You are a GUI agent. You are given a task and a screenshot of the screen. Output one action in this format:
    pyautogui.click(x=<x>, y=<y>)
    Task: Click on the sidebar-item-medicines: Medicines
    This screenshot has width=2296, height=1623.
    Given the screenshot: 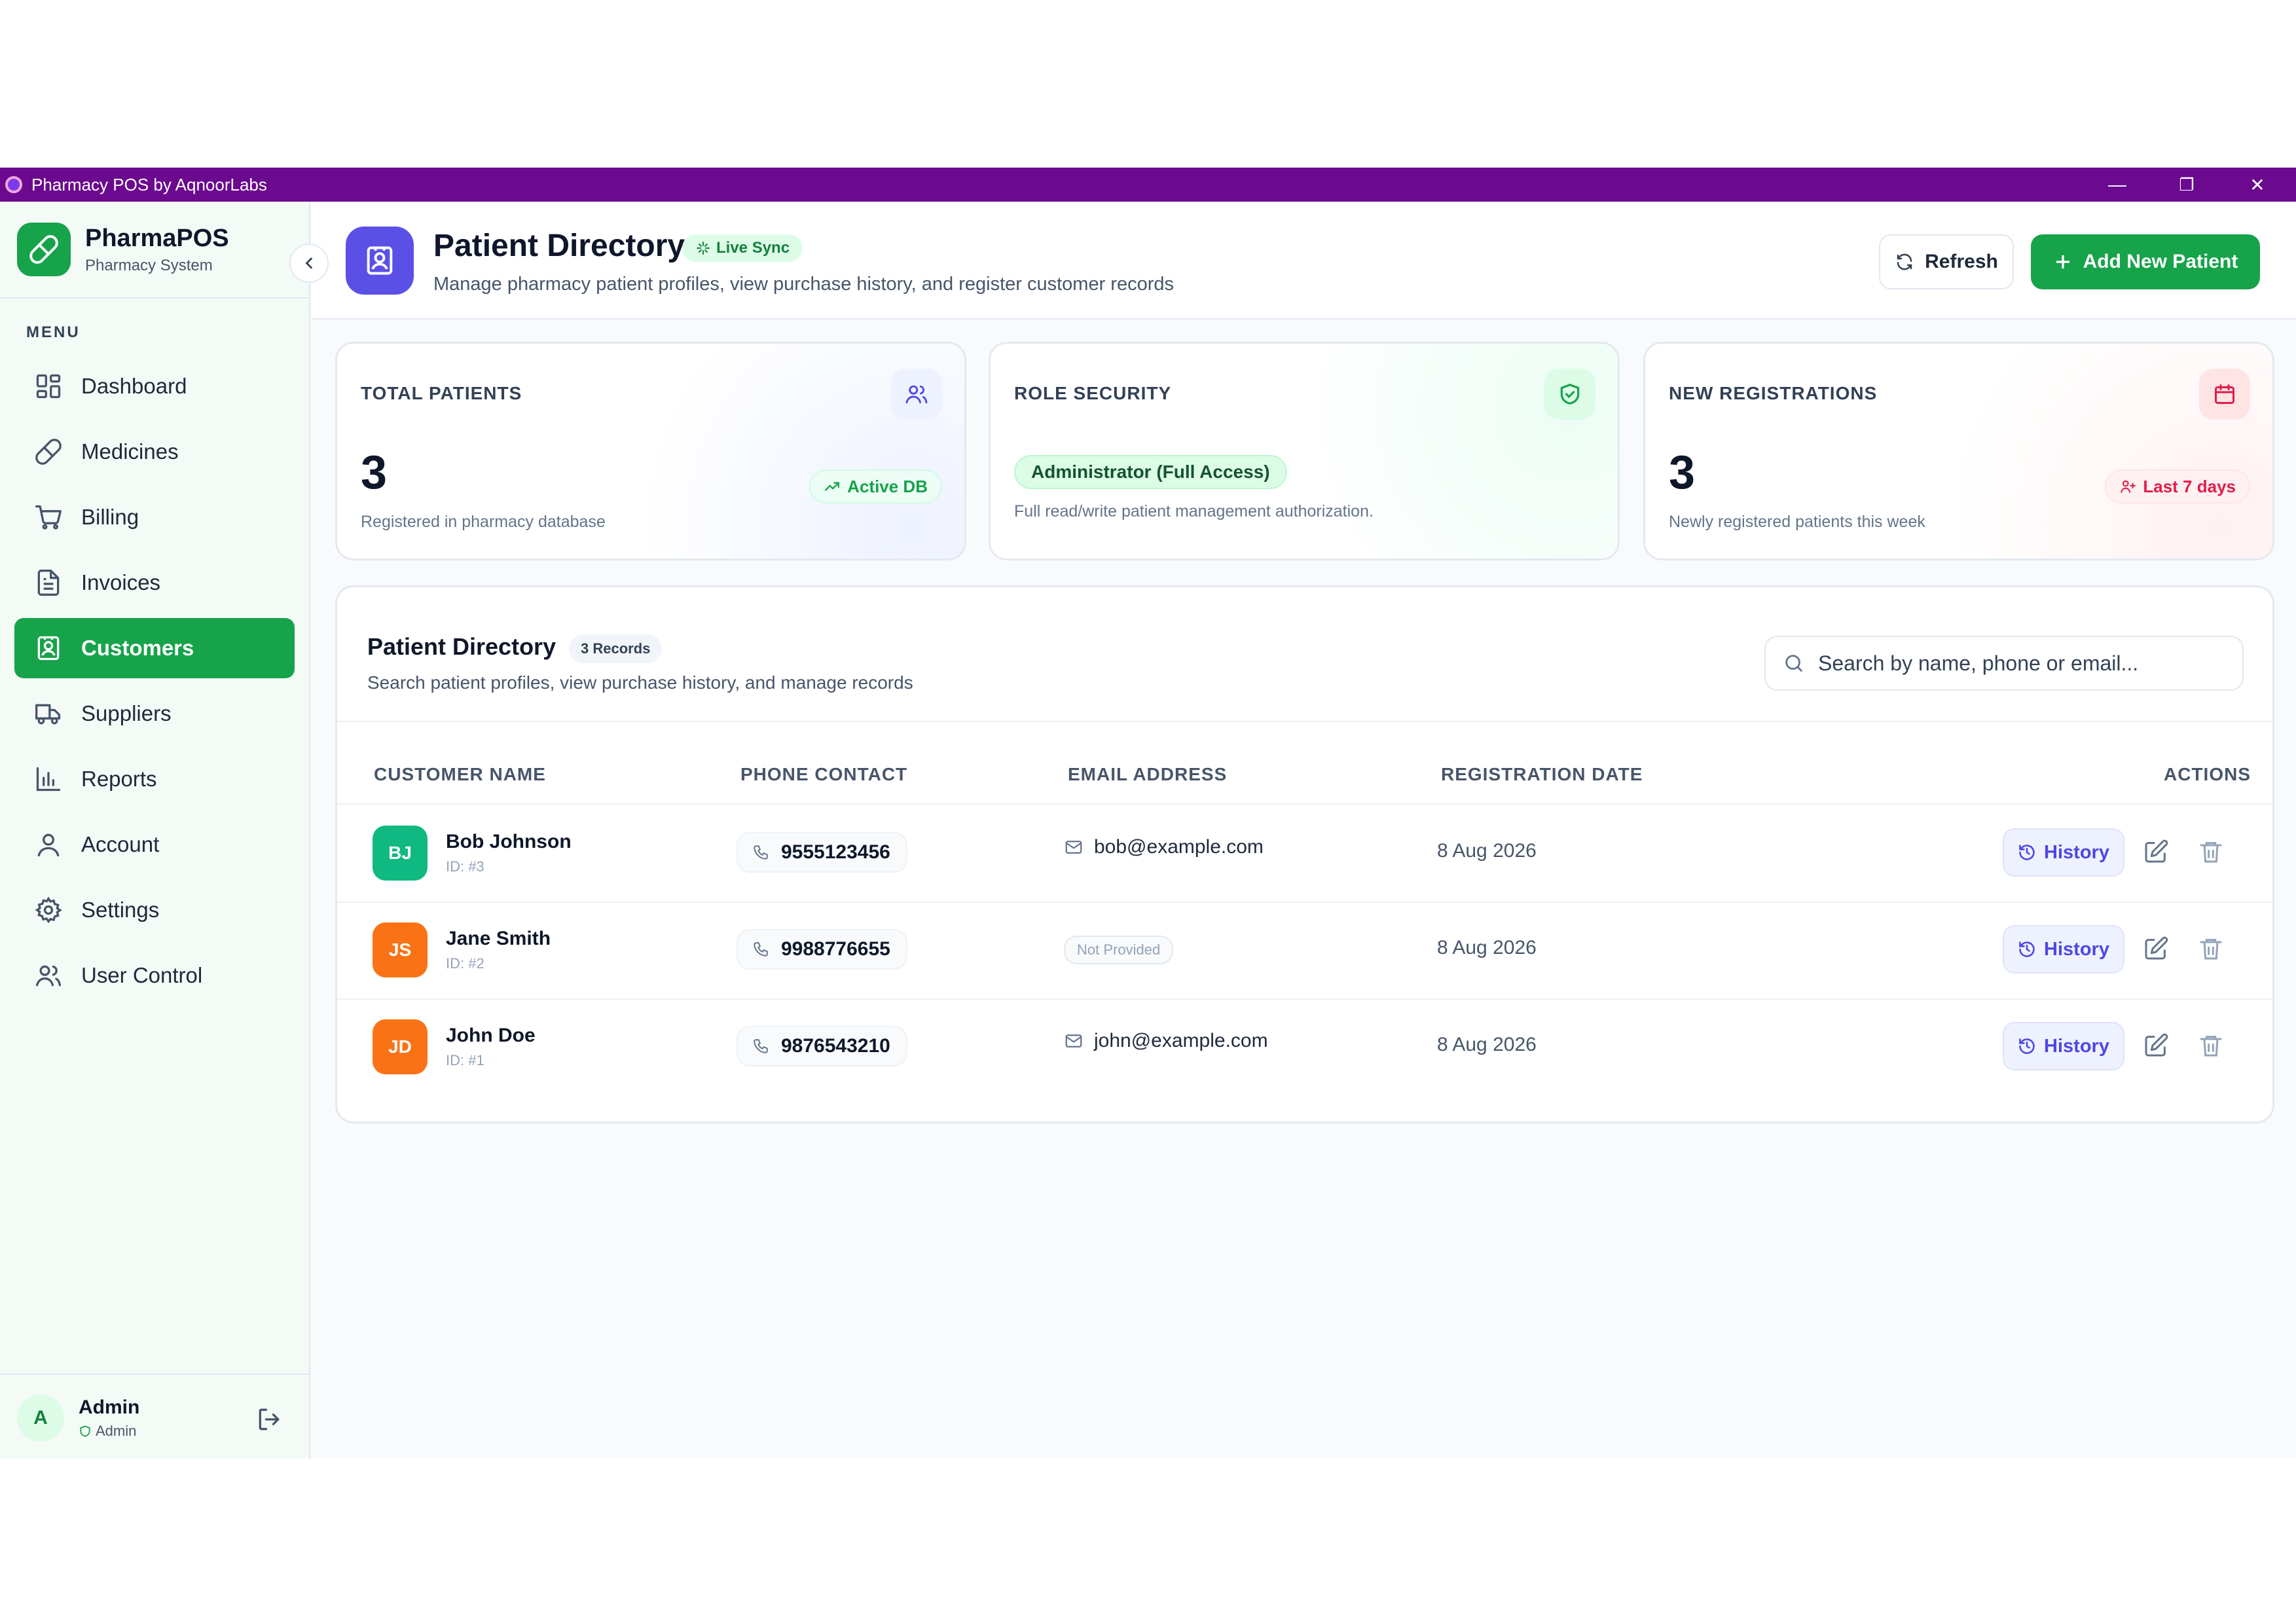 What is the action you would take?
    pyautogui.click(x=154, y=452)
    